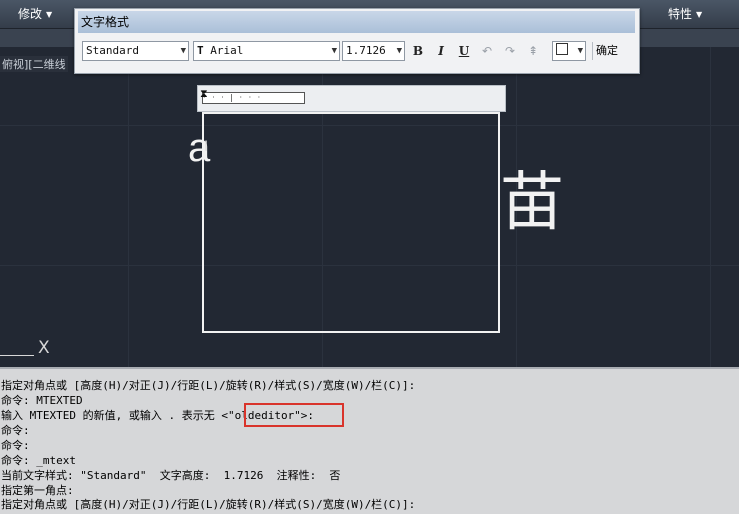 Image resolution: width=739 pixels, height=514 pixels. I want to click on command-line: 命令: MTEXTED, so click(42, 400).